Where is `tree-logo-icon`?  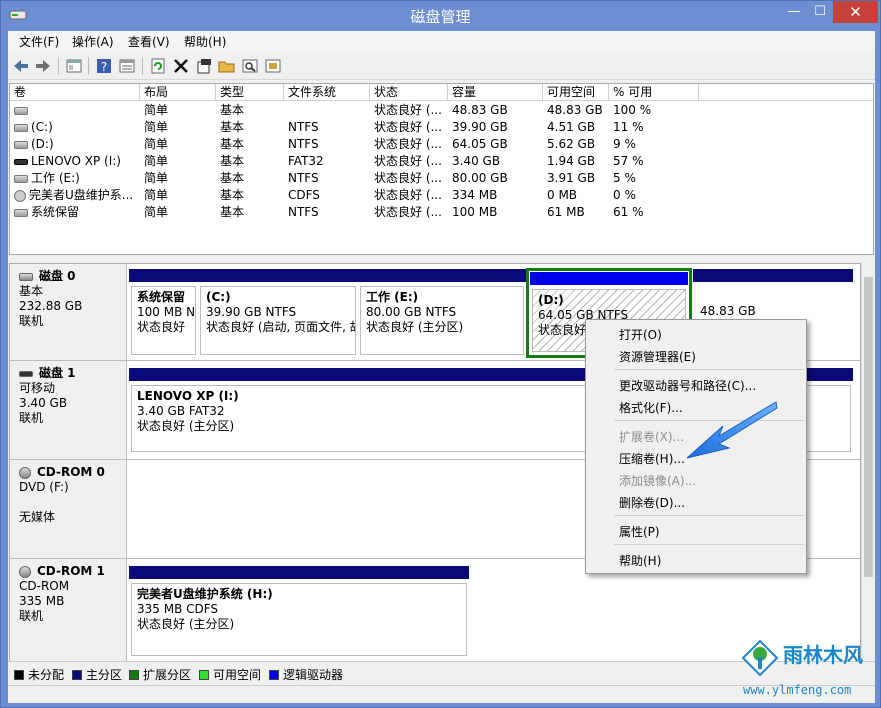
tree-logo-icon is located at coordinates (760, 658).